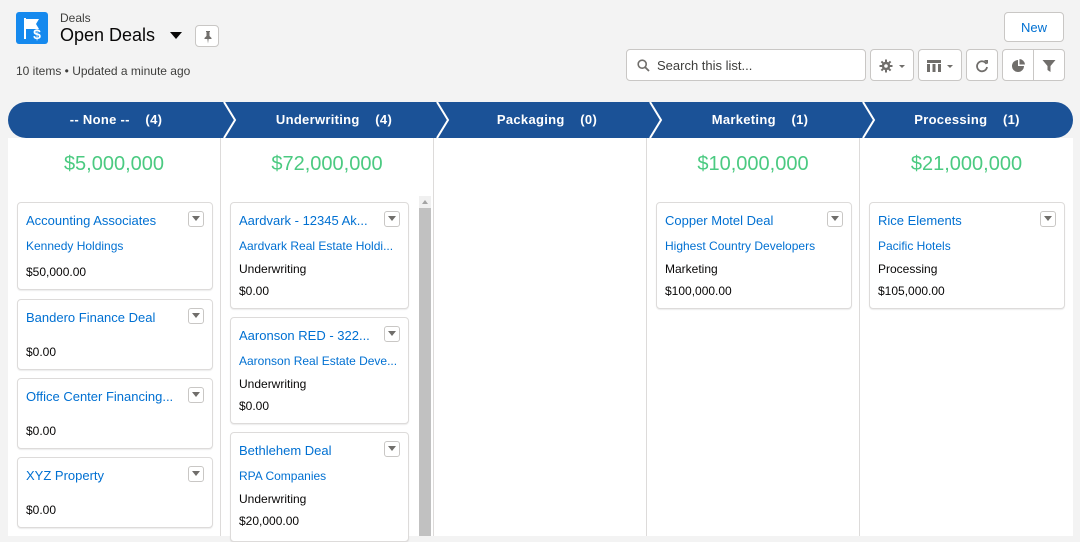 This screenshot has height=542, width=1080. I want to click on stage-underwriting: Underwriting (4), so click(334, 120).